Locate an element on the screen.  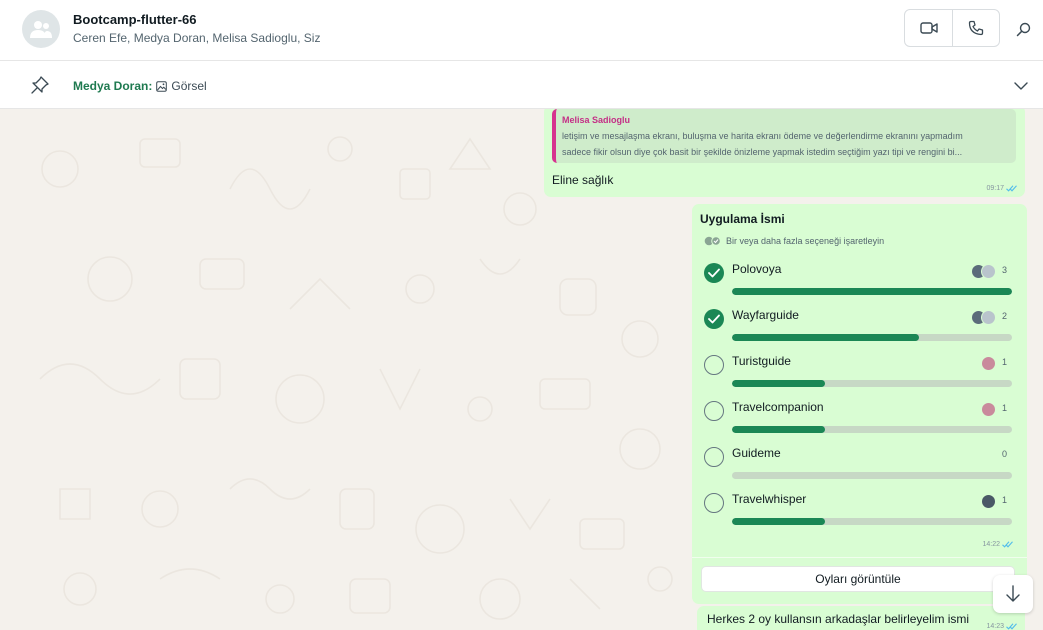
search-button is located at coordinates (1023, 29).